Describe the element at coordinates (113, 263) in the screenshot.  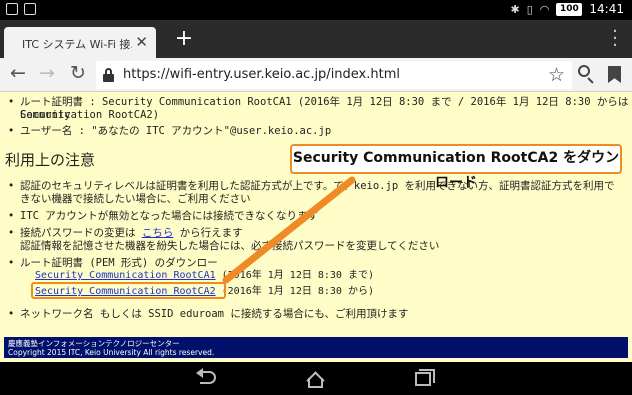
I see `list-item: ルート証明書 (PEM 形式) のダウンロー` at that location.